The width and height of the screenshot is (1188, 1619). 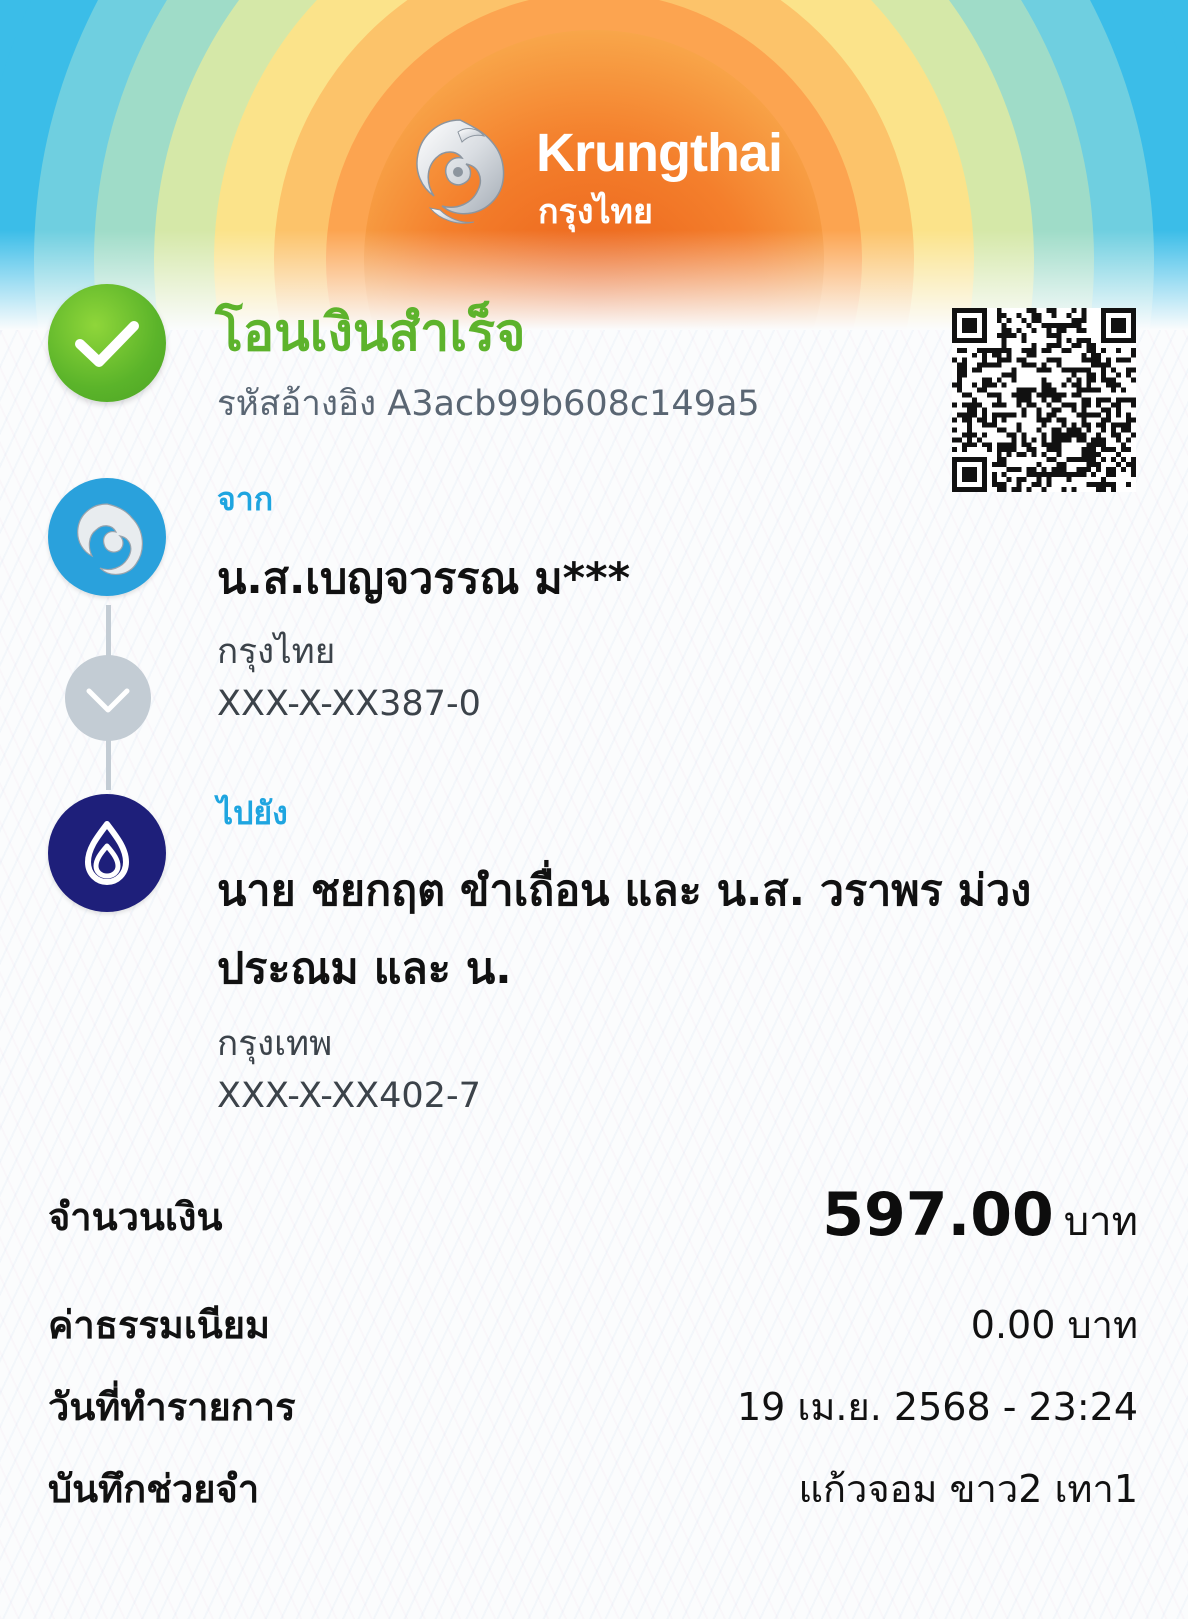 I want to click on sender-name: น.ส.เบญจวรรณ ม***, so click(x=424, y=579).